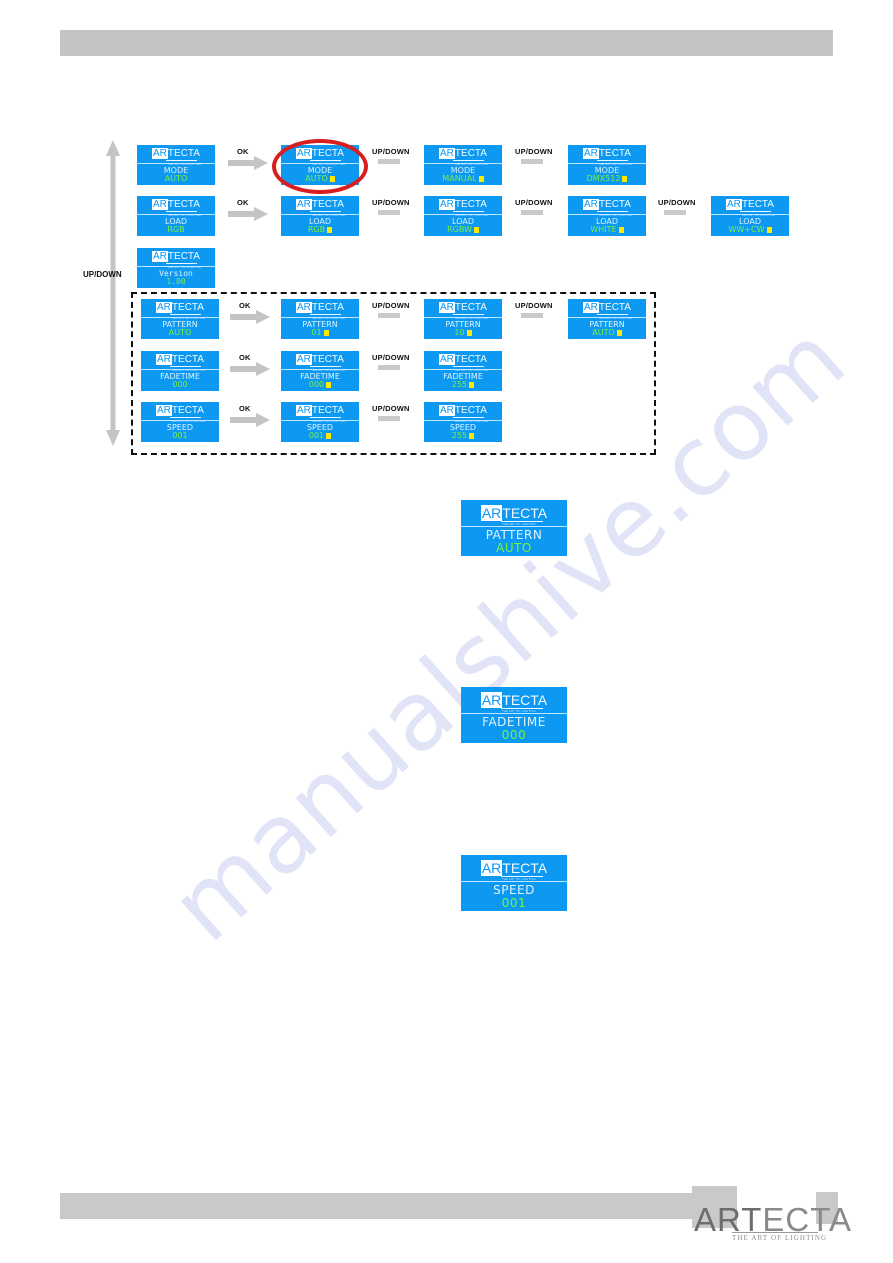  I want to click on lcd-mode-2: ARTECTA THE ART OF LIGHTING MODE AUTO, so click(320, 165).